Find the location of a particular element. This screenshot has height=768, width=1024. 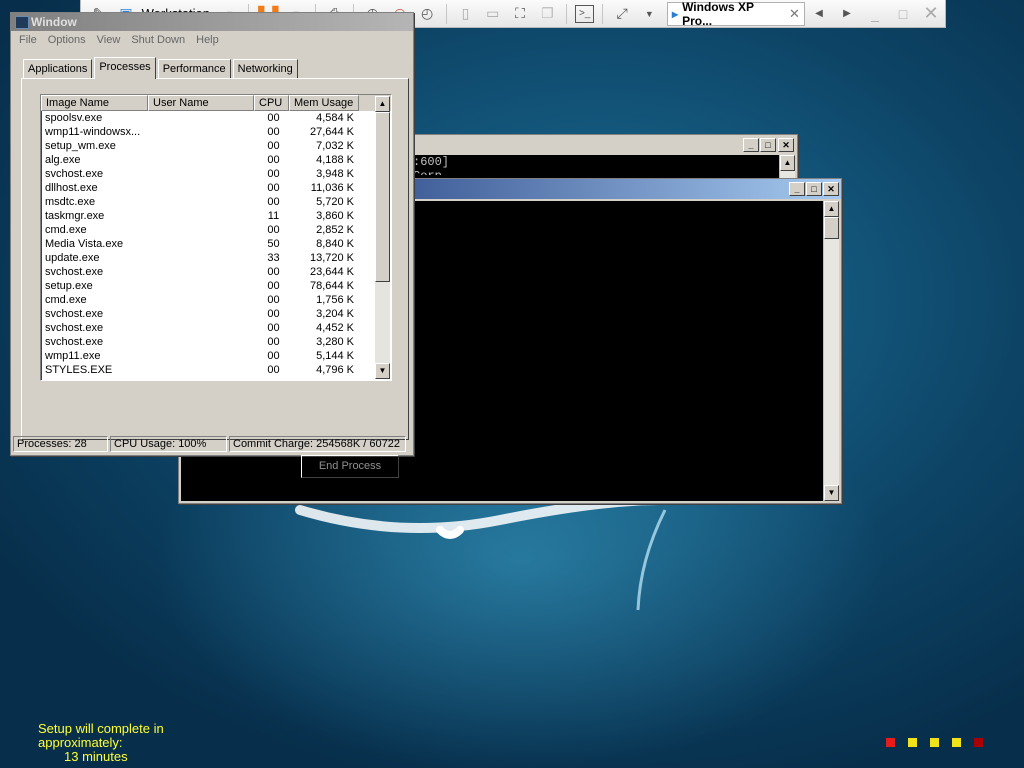

column-cpu: CPU is located at coordinates (271, 103).